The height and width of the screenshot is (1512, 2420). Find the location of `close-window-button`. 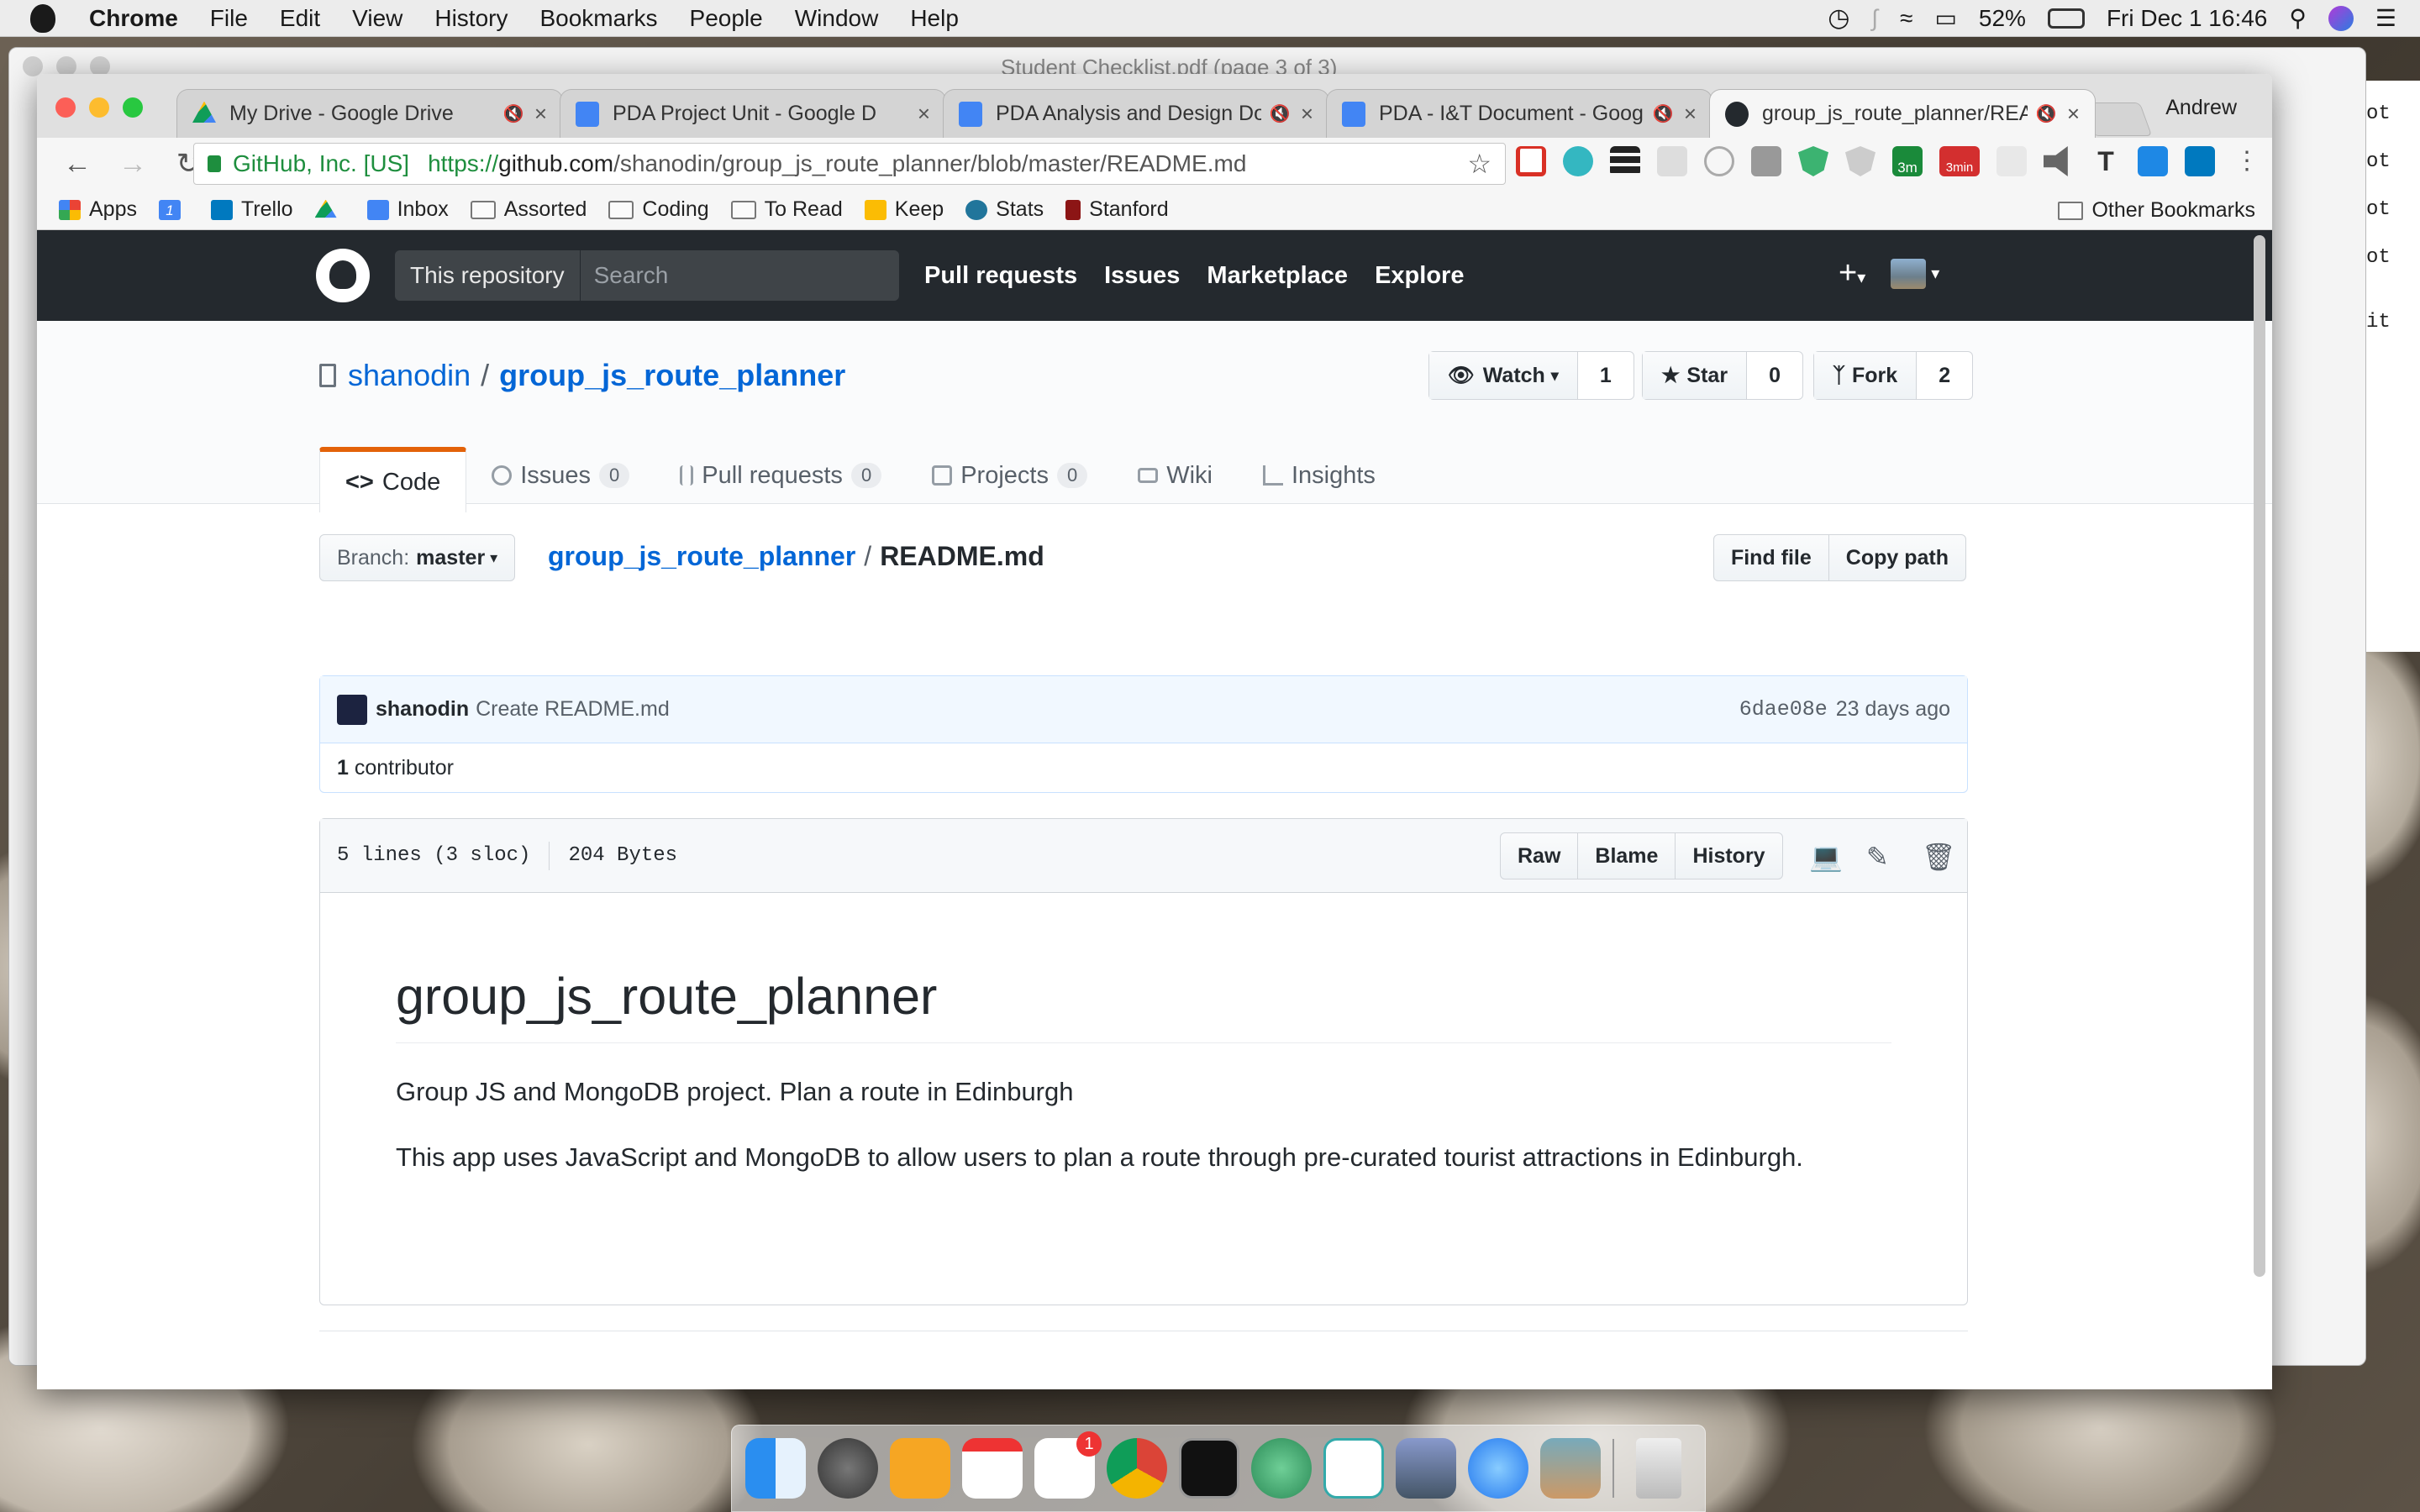

close-window-button is located at coordinates (65, 107).